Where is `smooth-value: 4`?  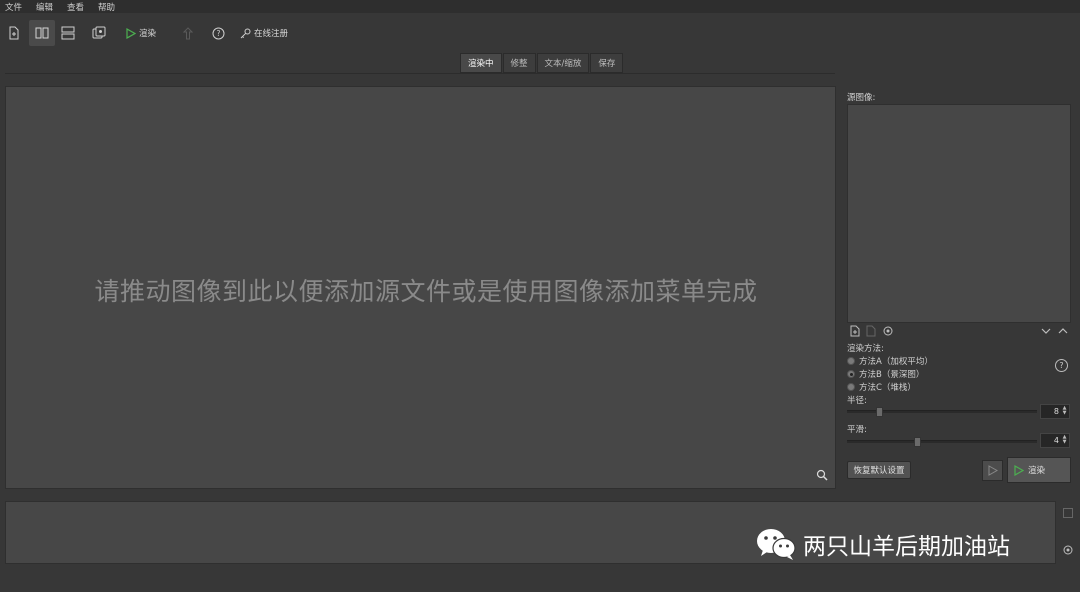 smooth-value: 4 is located at coordinates (1056, 440).